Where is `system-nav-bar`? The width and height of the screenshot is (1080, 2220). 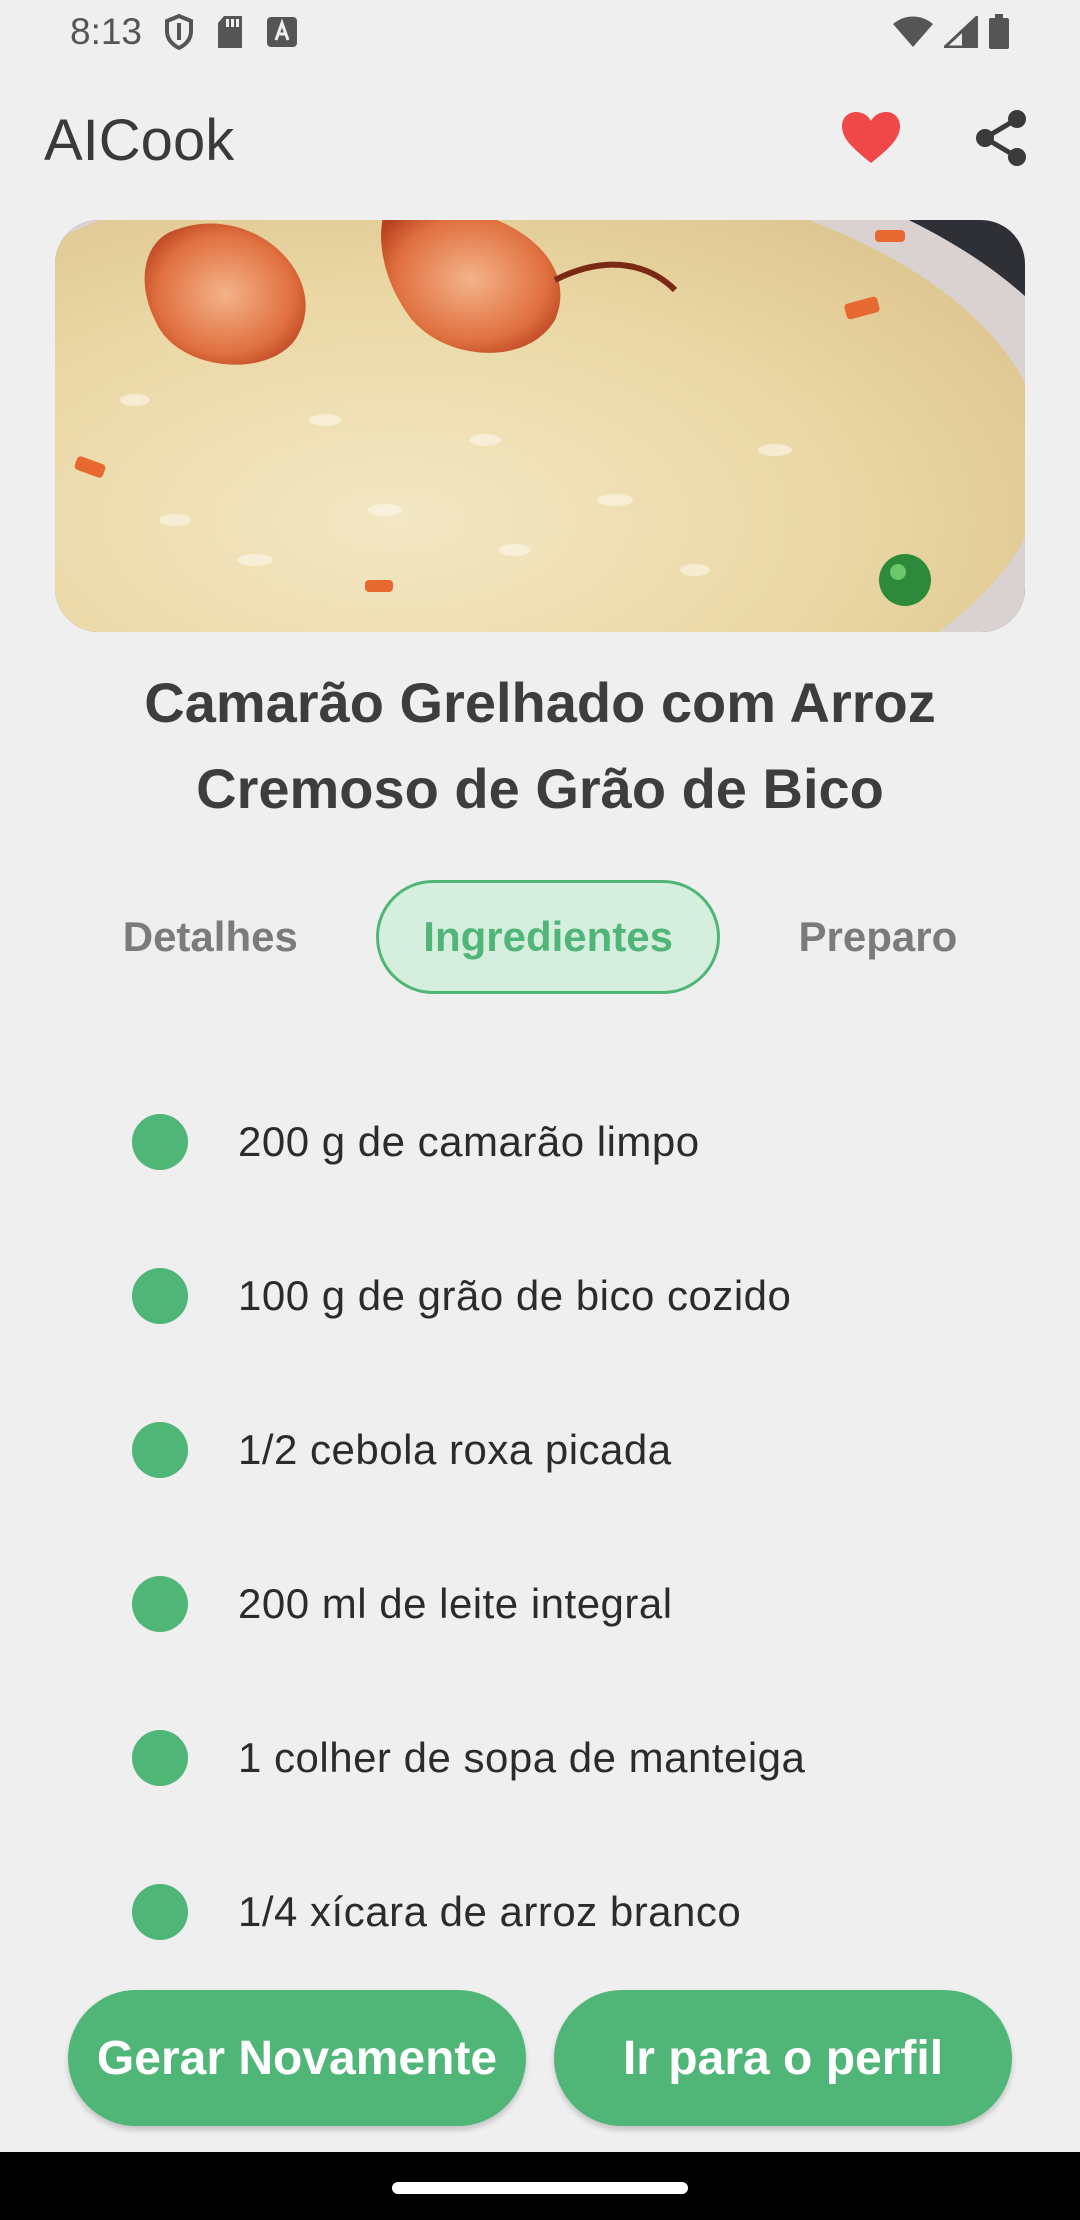 system-nav-bar is located at coordinates (540, 2186).